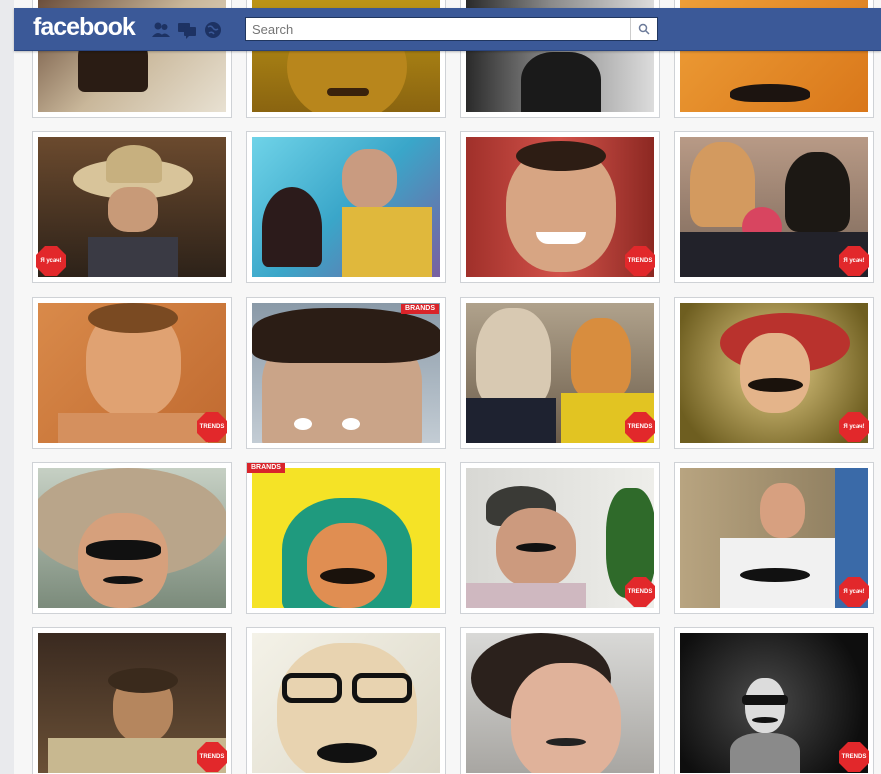 This screenshot has width=881, height=774. I want to click on search-icon, so click(643, 29).